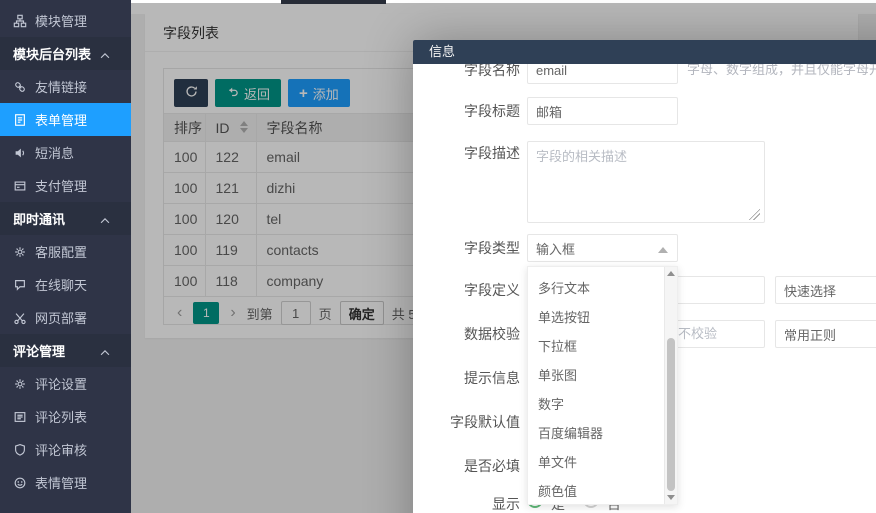 The height and width of the screenshot is (513, 876). Describe the element at coordinates (671, 497) in the screenshot. I see `scroll-down-arrow` at that location.